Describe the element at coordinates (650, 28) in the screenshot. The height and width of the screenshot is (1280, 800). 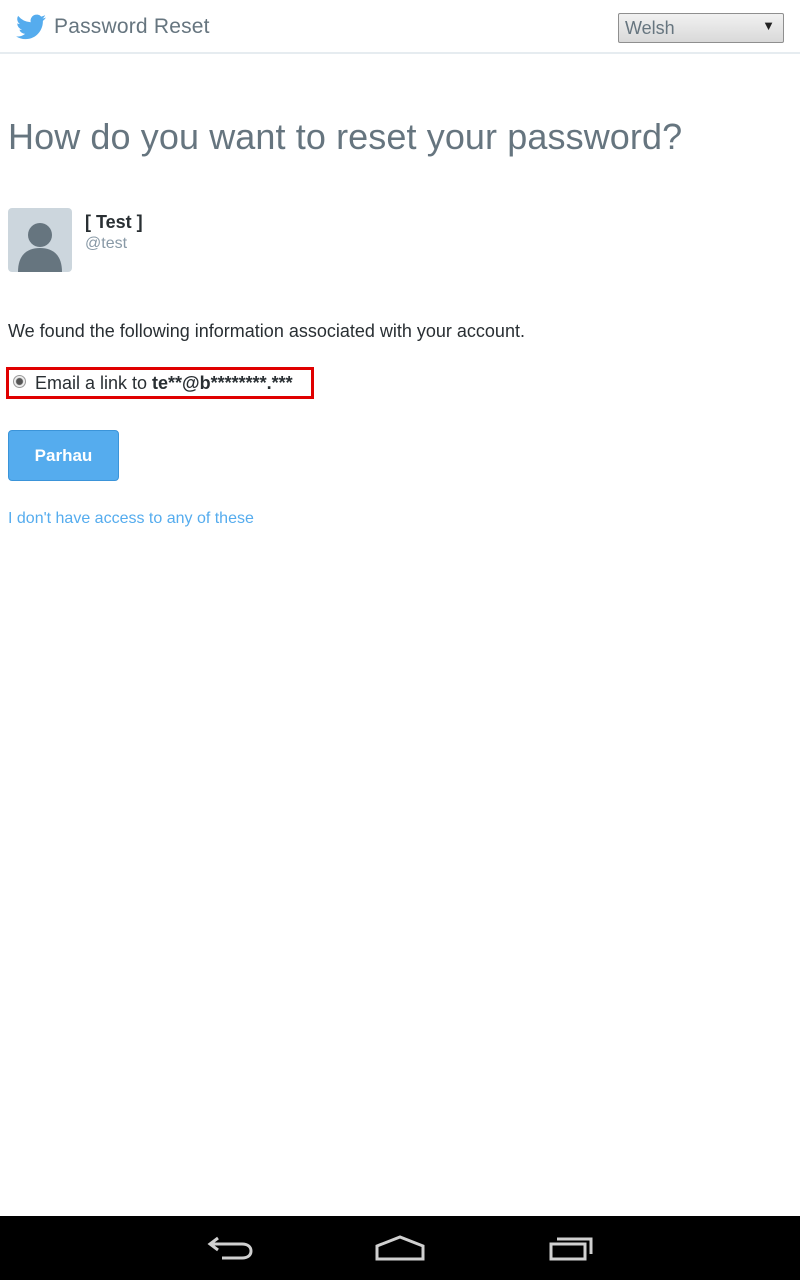
I see `language-select-value: Welsh` at that location.